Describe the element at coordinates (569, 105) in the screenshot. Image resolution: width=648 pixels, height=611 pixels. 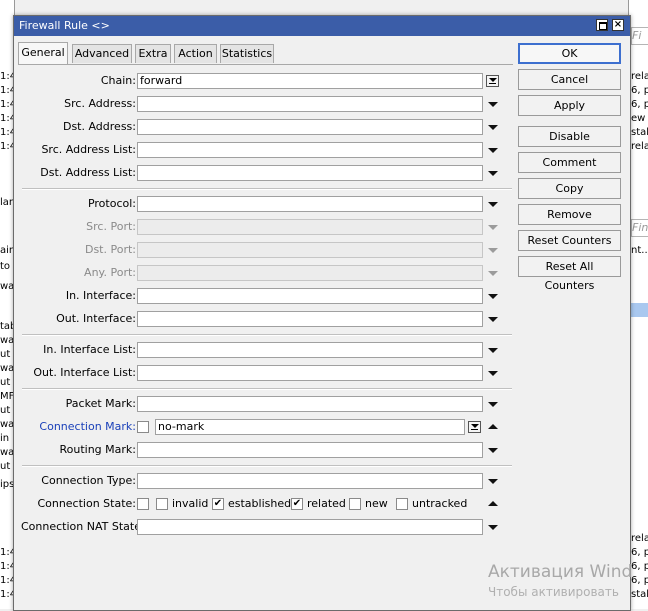
I see `apply-button: Apply` at that location.